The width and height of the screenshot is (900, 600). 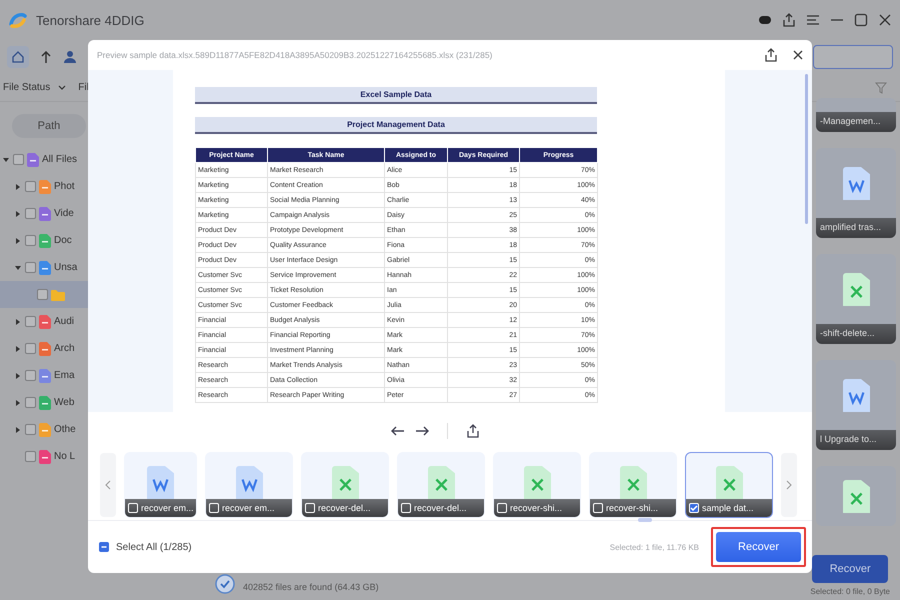 What do you see at coordinates (789, 485) in the screenshot?
I see `chevron-right-icon` at bounding box center [789, 485].